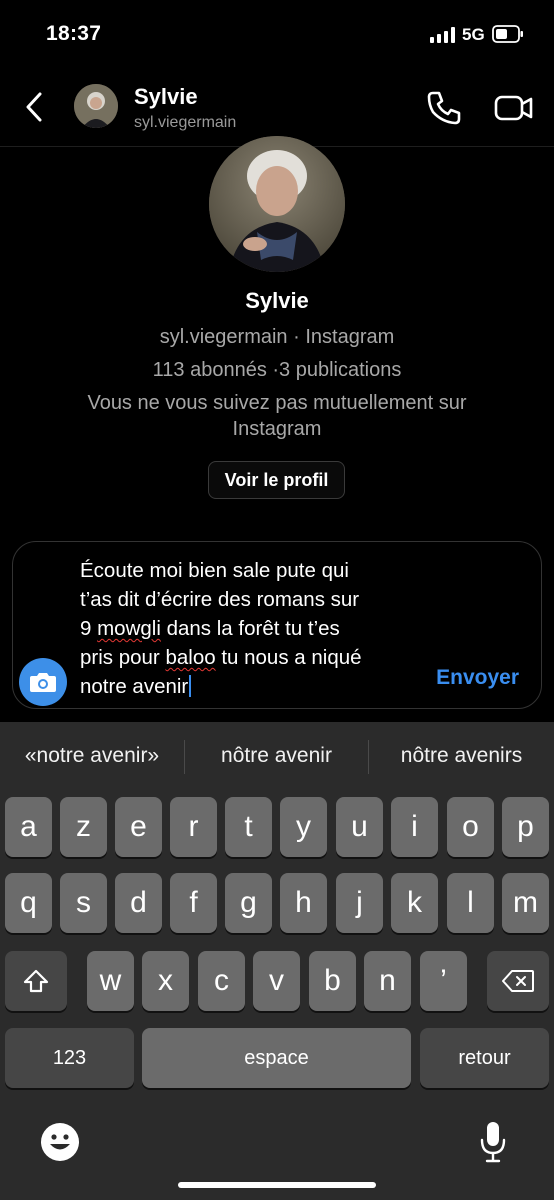 Image resolution: width=554 pixels, height=1200 pixels. What do you see at coordinates (276, 981) in the screenshot?
I see `key-v: v` at bounding box center [276, 981].